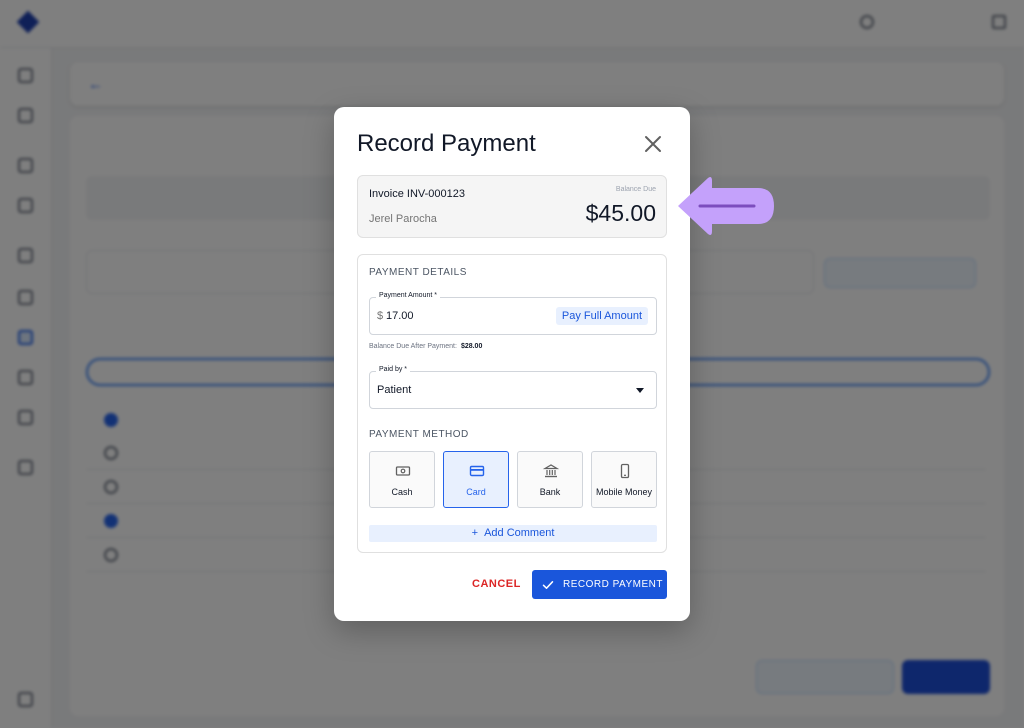 This screenshot has width=1024, height=728. I want to click on dropdown-arrow-icon, so click(640, 390).